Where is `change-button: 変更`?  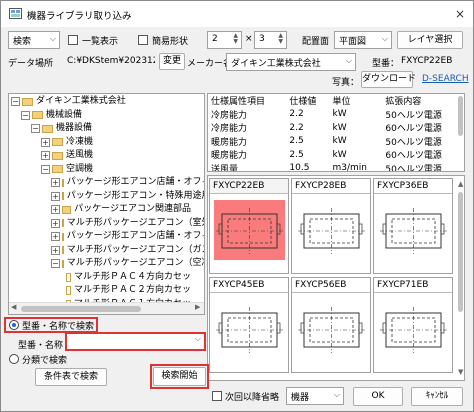
change-button: 変更 is located at coordinates (172, 61).